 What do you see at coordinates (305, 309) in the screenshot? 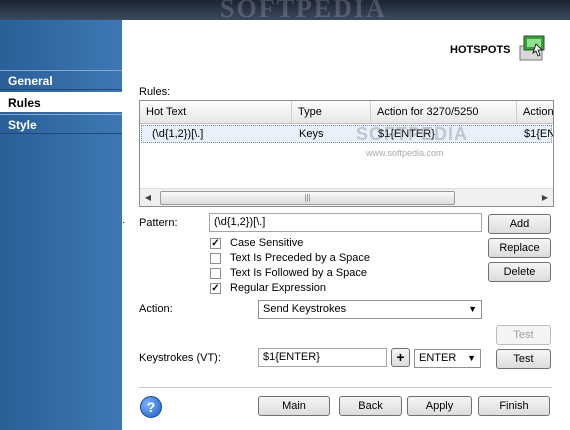
I see `action-select-value: Send Keystrokes` at bounding box center [305, 309].